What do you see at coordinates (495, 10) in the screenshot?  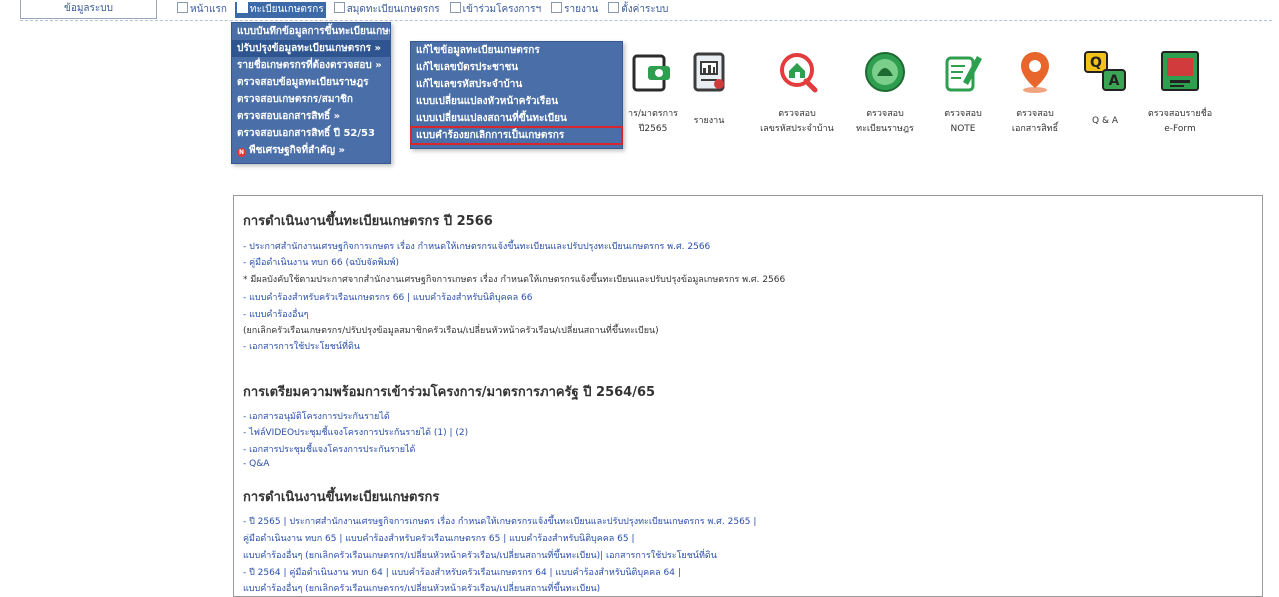 I see `nav-join-project: เข้าร่วมโครงการฯ` at bounding box center [495, 10].